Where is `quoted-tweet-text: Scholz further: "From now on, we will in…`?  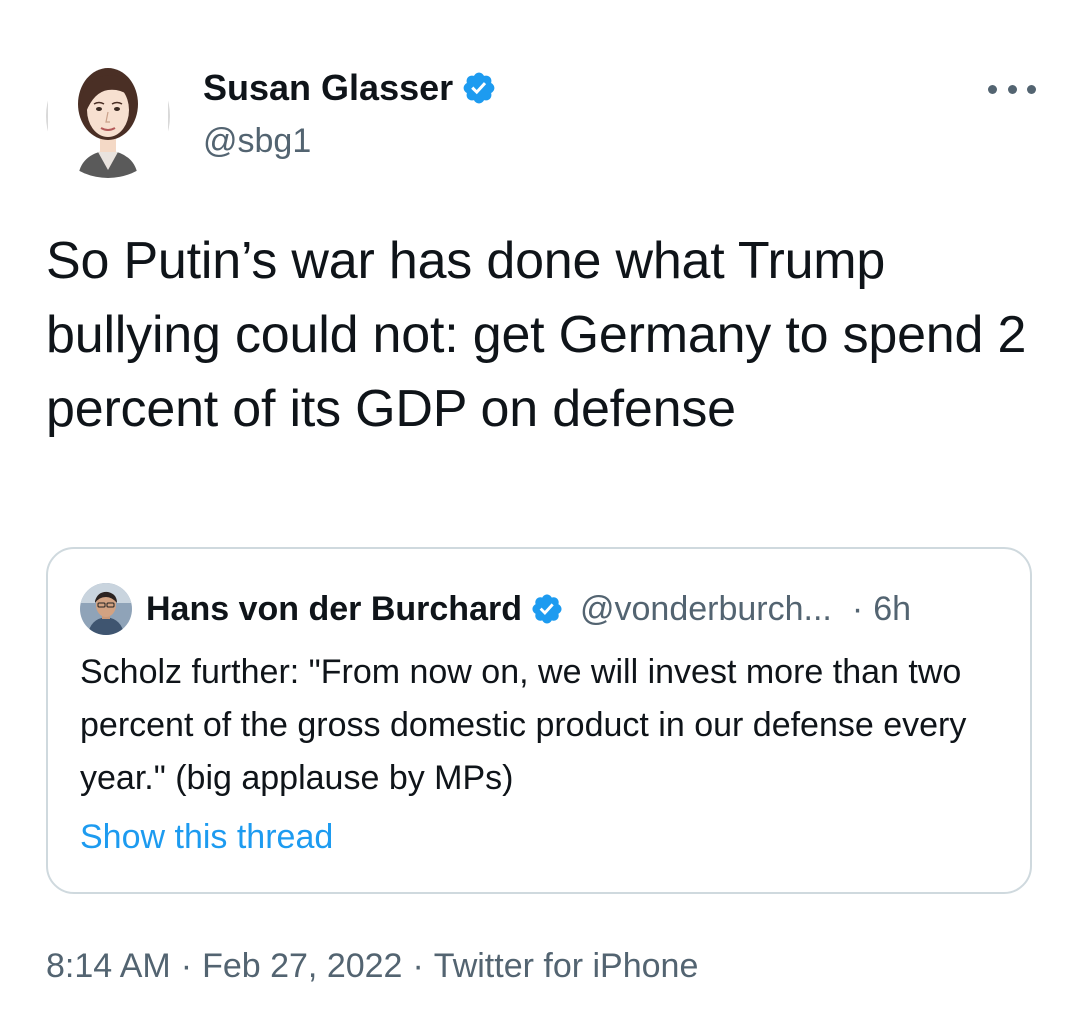 quoted-tweet-text: Scholz further: "From now on, we will in… is located at coordinates (523, 725).